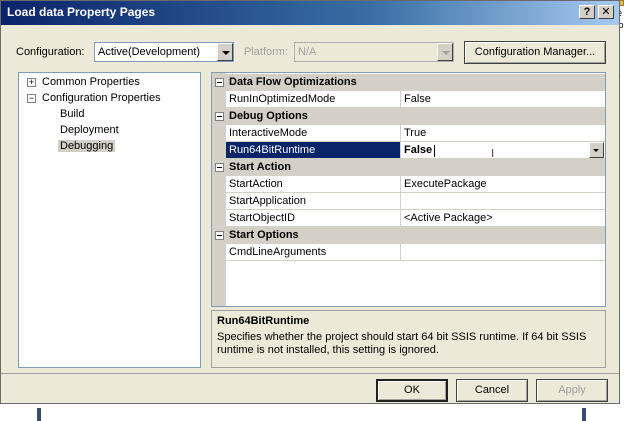 The image size is (624, 421). I want to click on cancel-button: Cancel, so click(492, 390).